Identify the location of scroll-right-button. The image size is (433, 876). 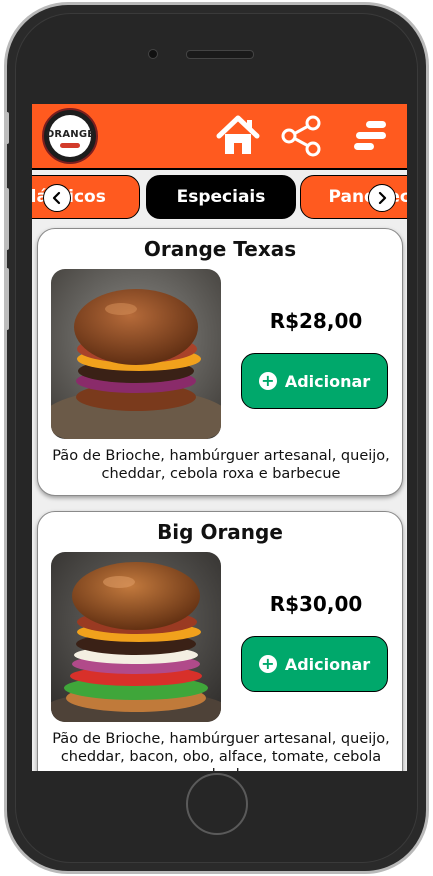
(382, 198).